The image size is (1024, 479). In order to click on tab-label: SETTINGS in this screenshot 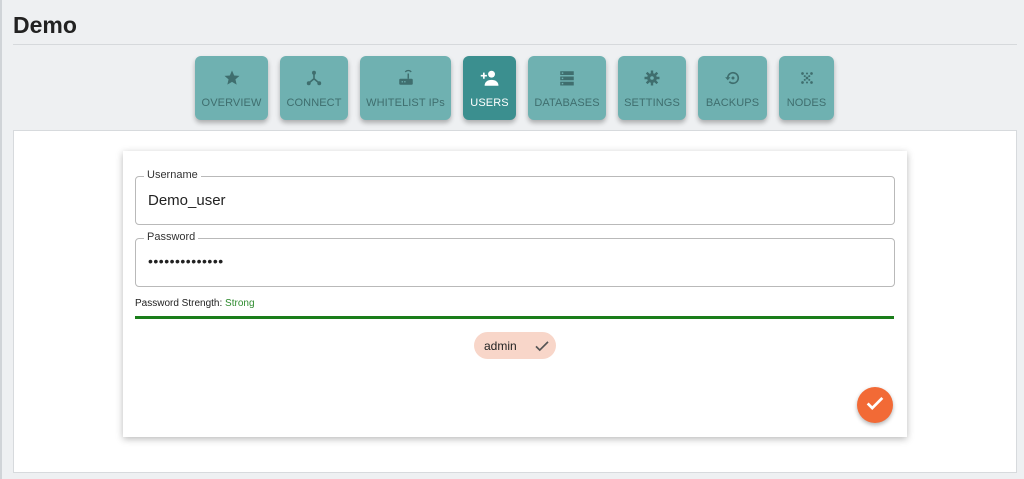, I will do `click(652, 103)`.